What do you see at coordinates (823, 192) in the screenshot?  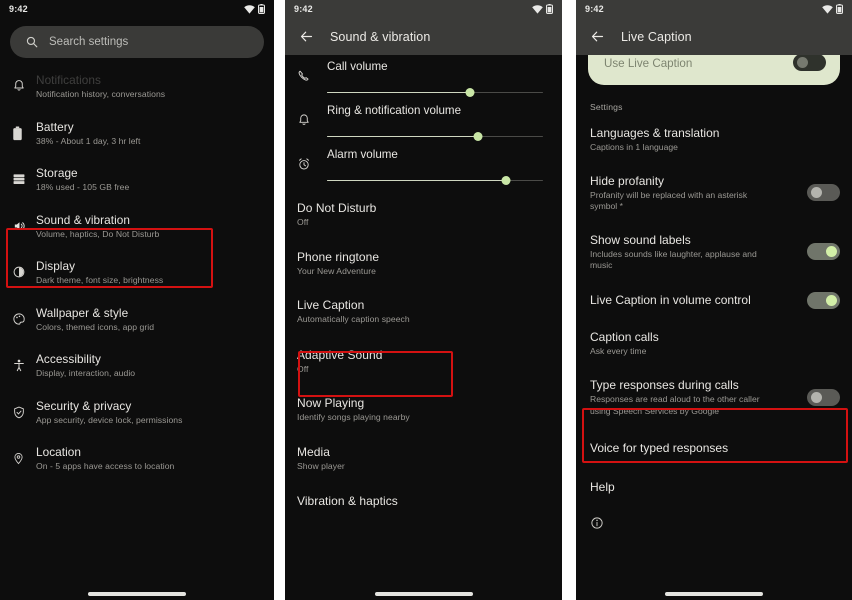 I see `hide-profanity-toggle` at bounding box center [823, 192].